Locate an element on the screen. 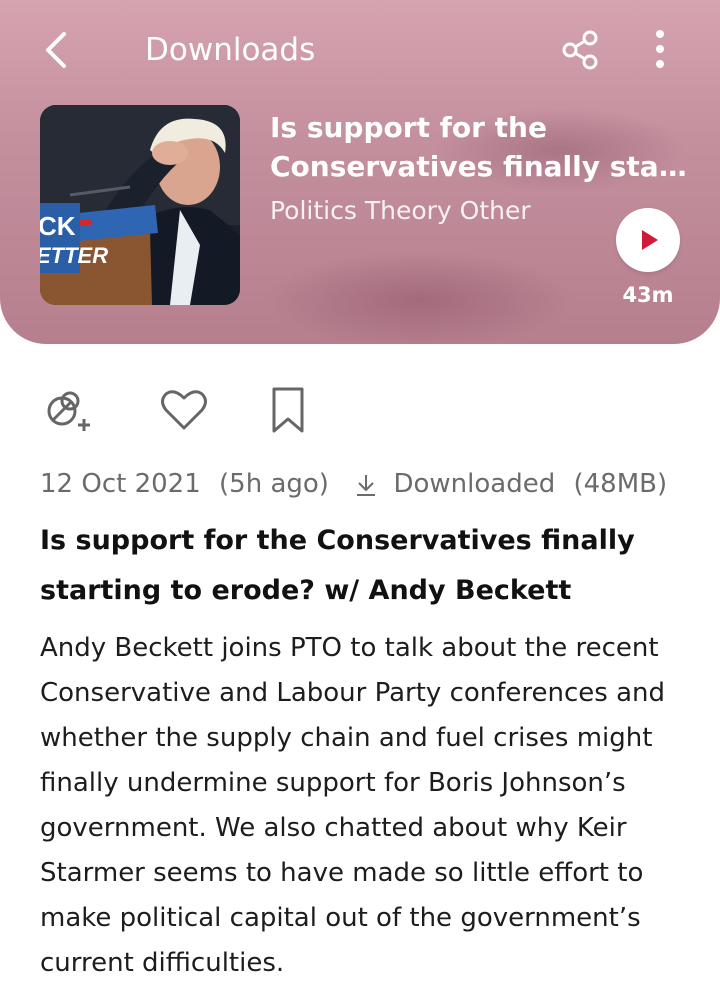  add-subscription-button is located at coordinates (68, 411).